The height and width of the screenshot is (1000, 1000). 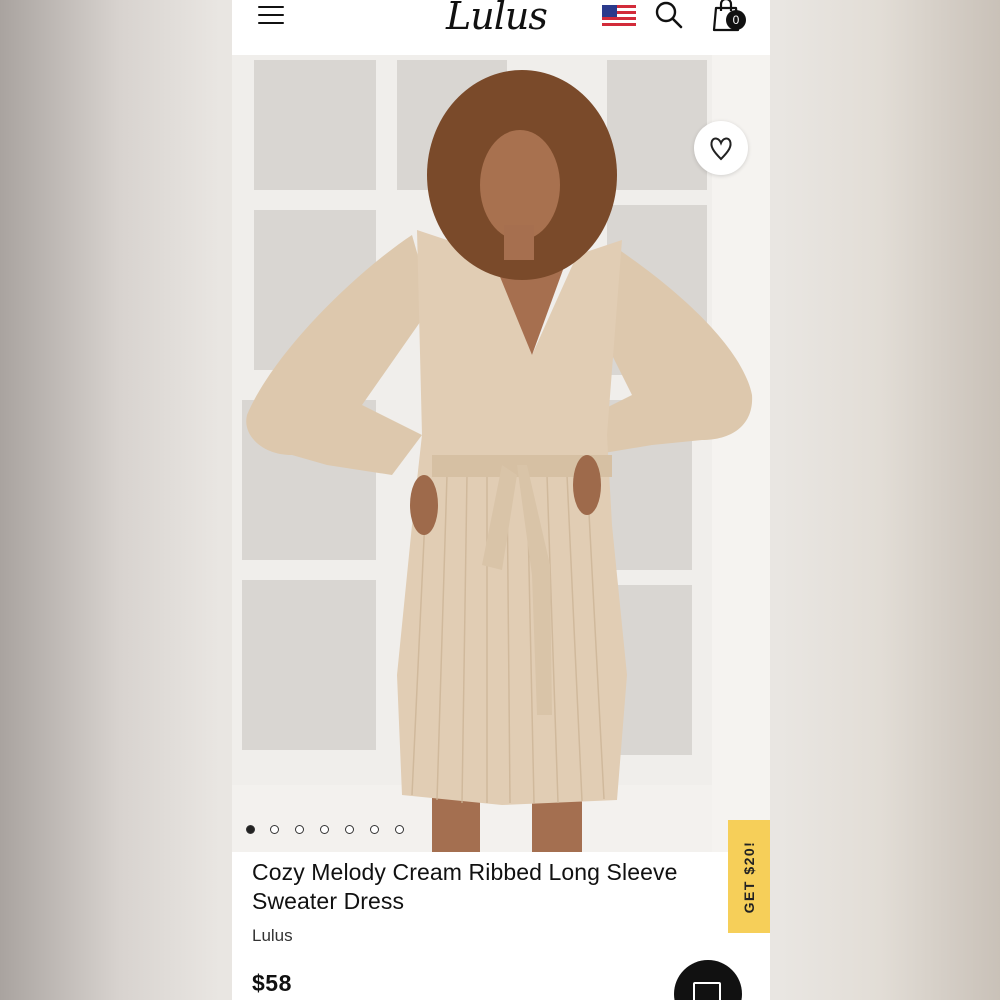 I want to click on promo-tab: GET $20!, so click(x=749, y=876).